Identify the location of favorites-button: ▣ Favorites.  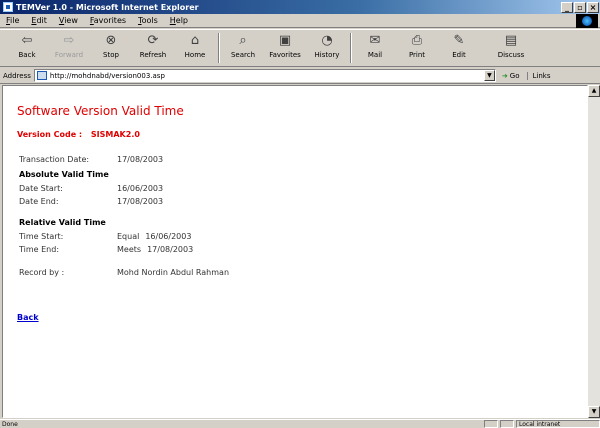
(285, 48).